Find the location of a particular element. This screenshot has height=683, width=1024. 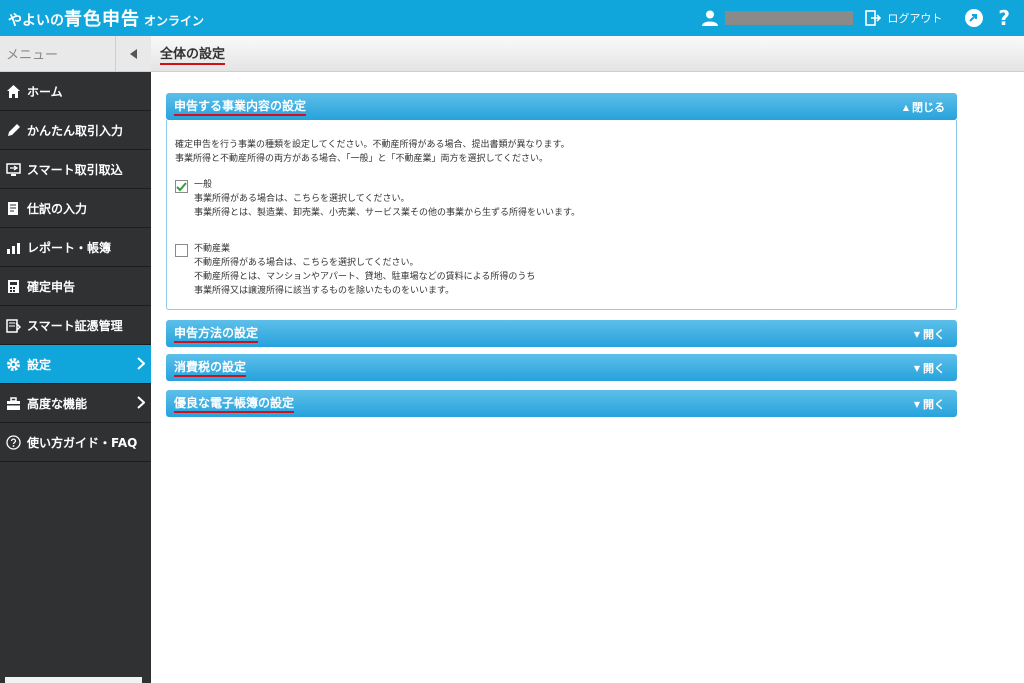

support-icon is located at coordinates (974, 18).